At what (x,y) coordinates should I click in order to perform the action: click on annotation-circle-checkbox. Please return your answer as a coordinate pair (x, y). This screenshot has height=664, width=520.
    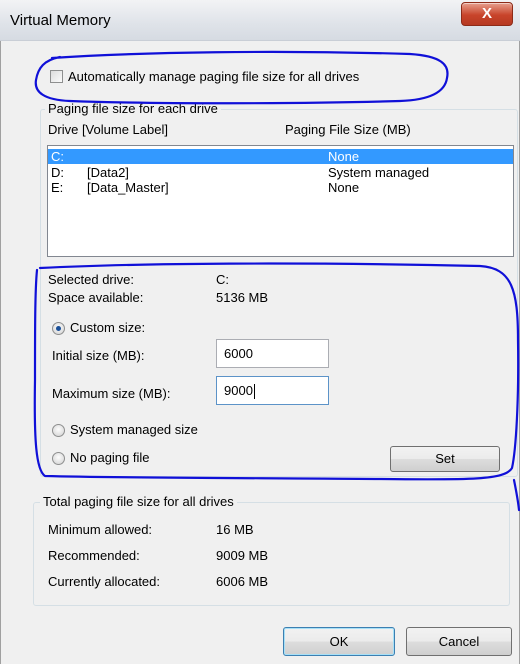
    Looking at the image, I should click on (241, 77).